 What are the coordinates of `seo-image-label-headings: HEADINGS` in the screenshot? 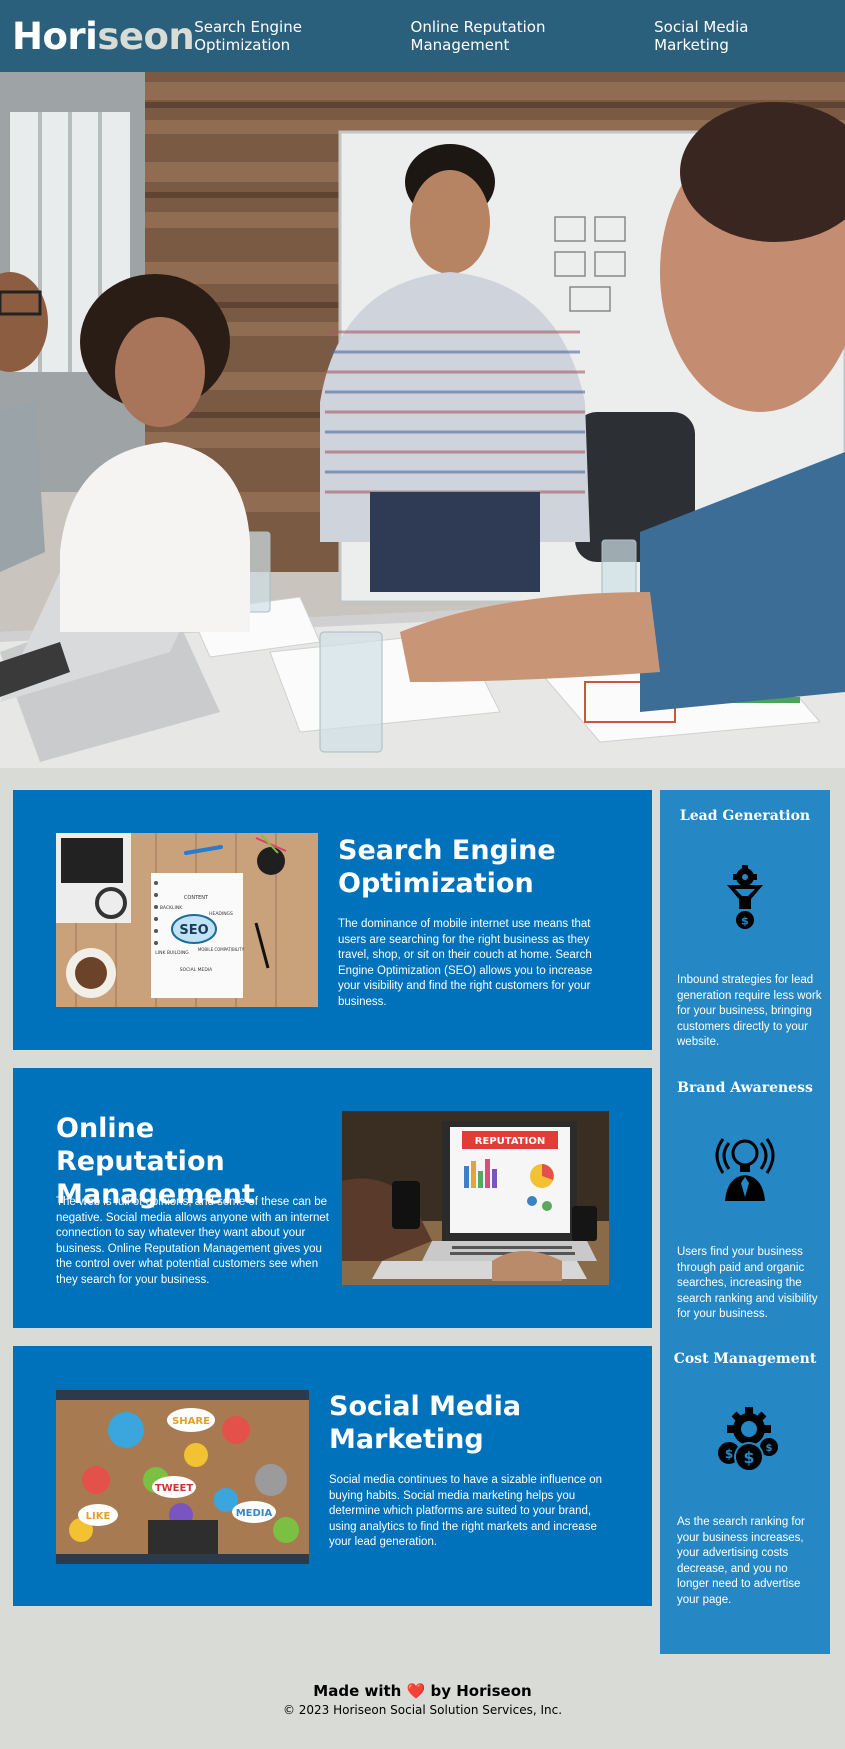 It's located at (221, 914).